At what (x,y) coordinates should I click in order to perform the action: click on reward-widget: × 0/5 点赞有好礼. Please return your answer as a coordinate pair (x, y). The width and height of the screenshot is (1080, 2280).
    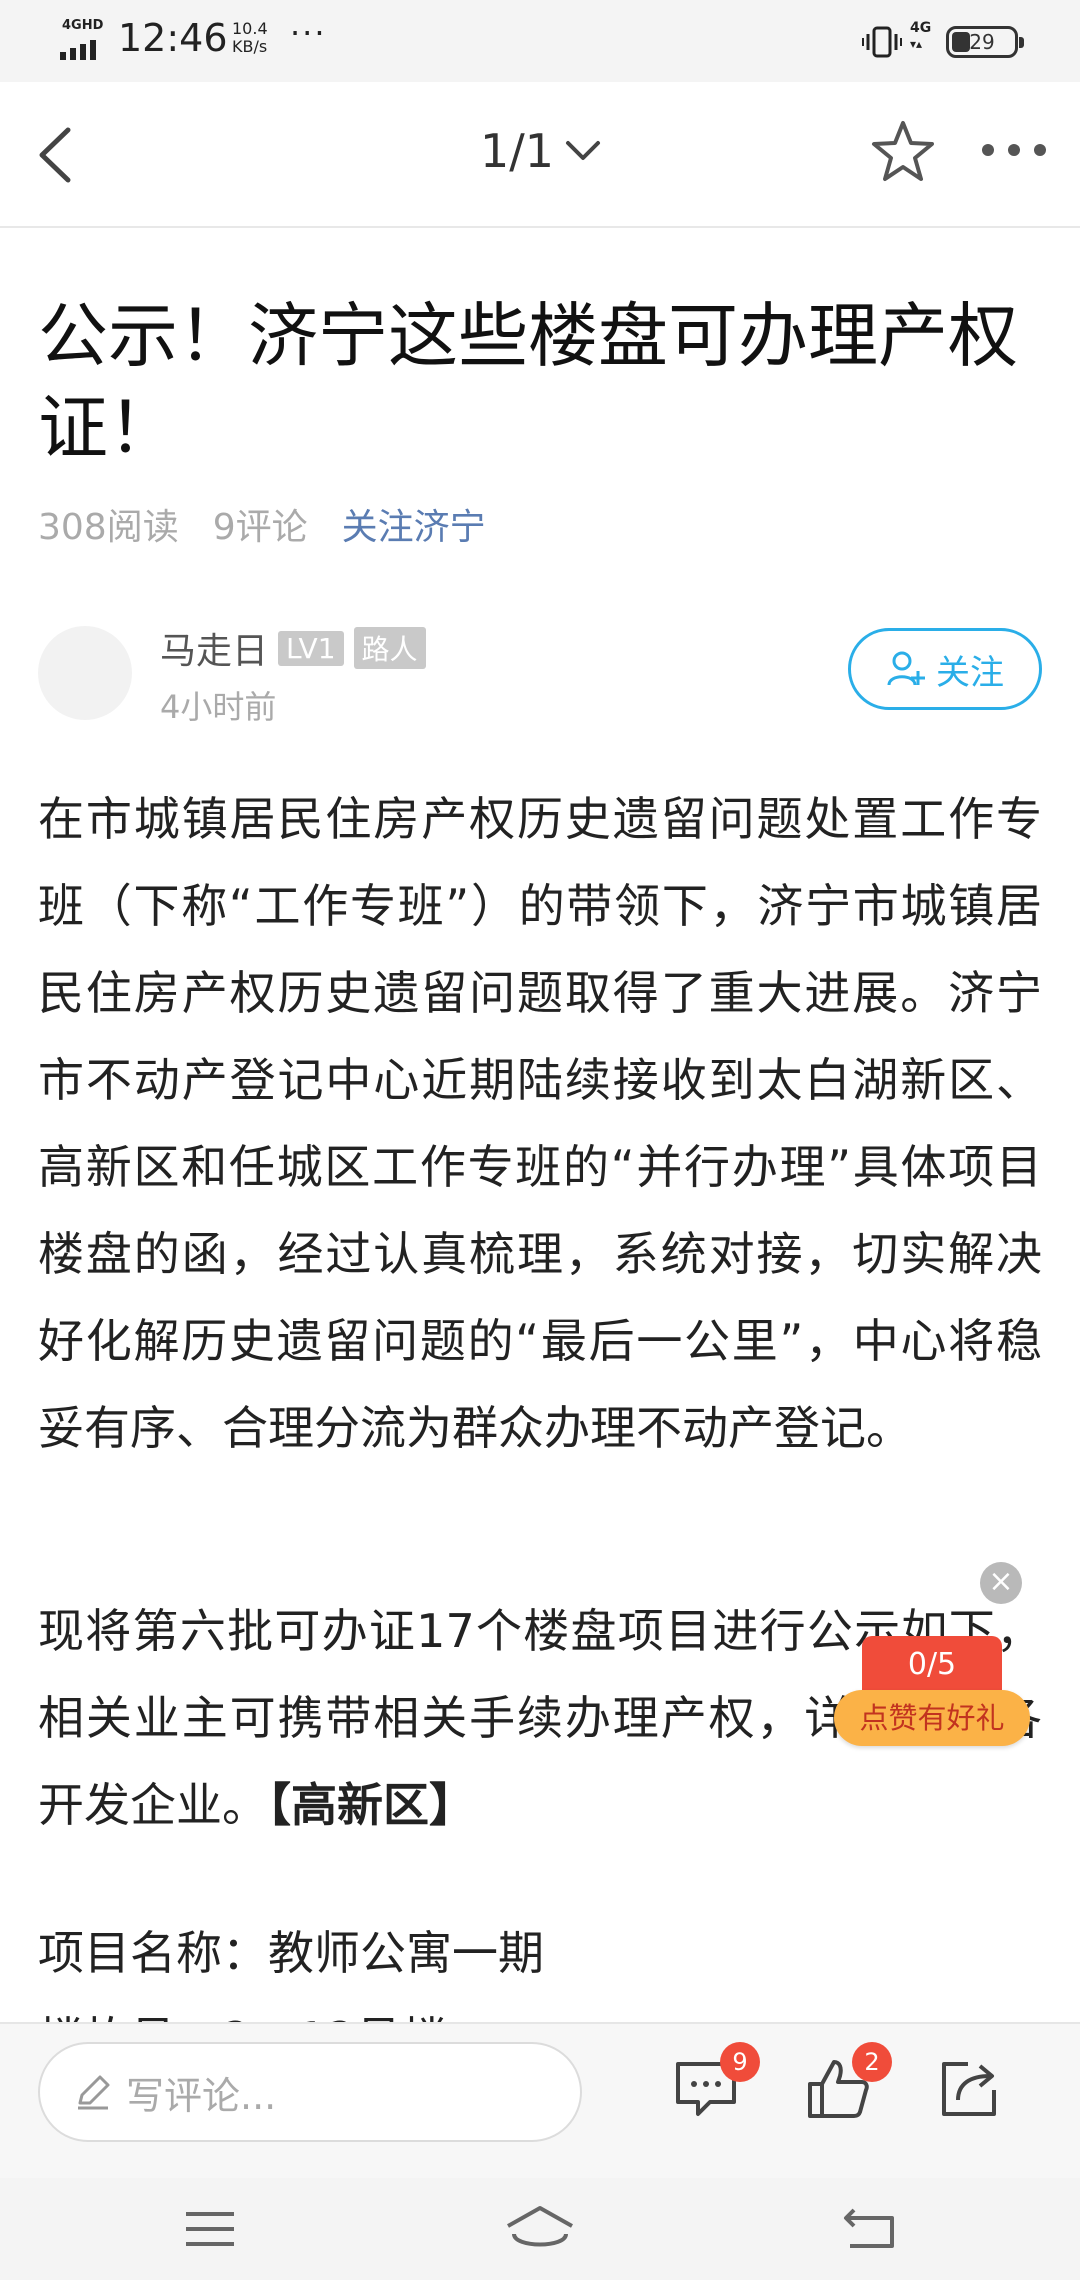
    Looking at the image, I should click on (934, 1657).